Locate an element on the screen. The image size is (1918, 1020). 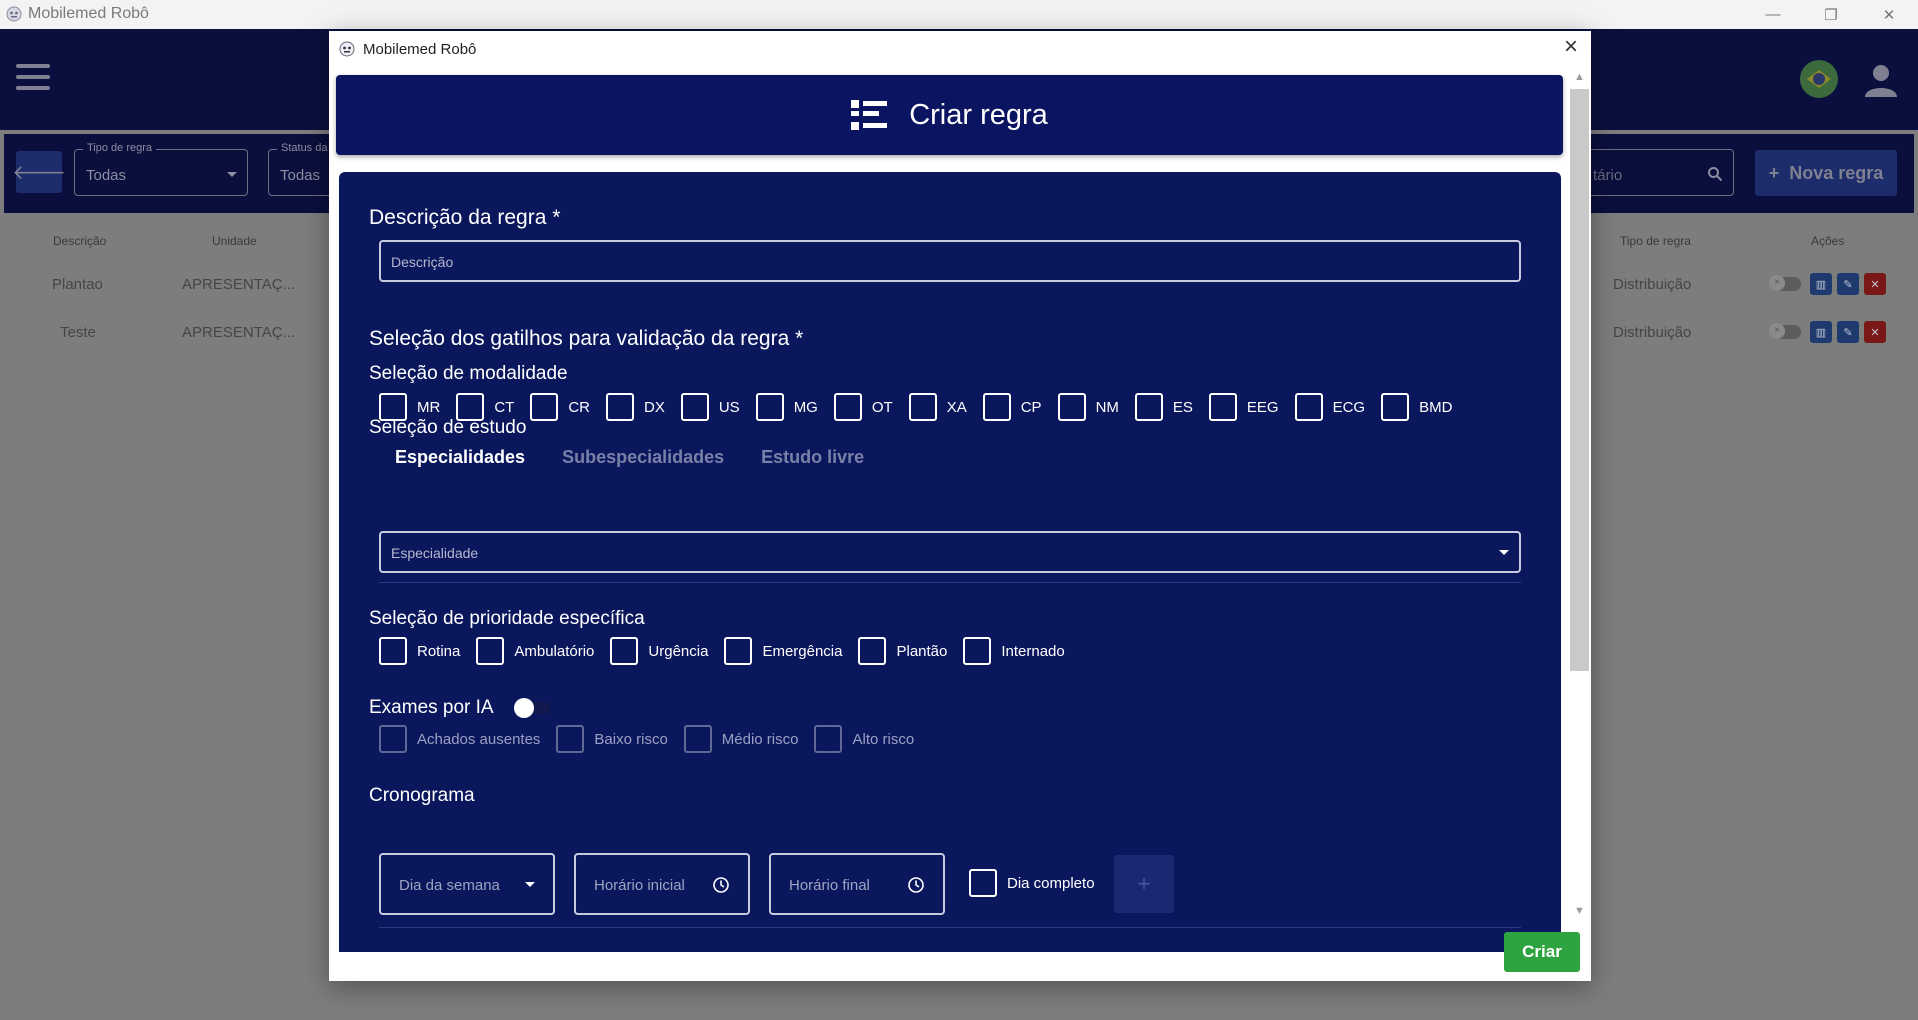
rule-type-select: Tipo de regra Todas is located at coordinates (161, 169).